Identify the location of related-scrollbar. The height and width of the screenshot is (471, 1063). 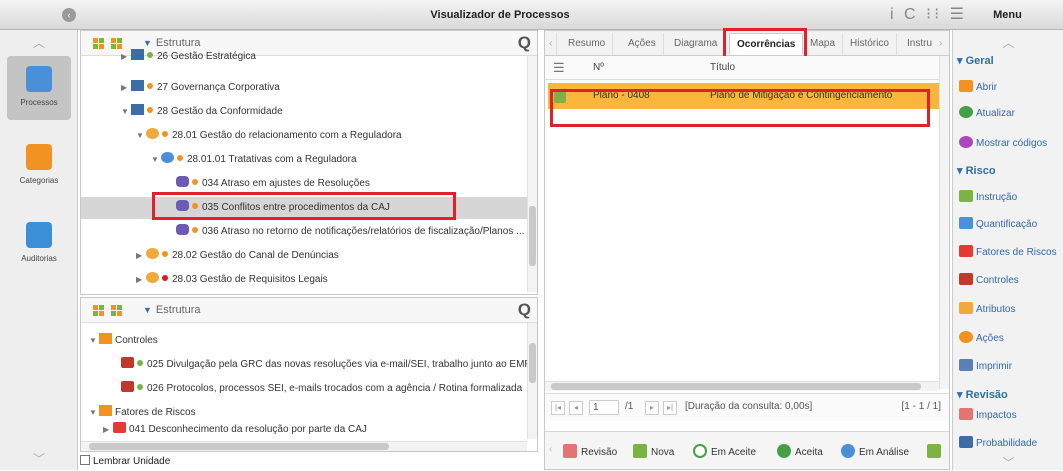
(532, 381).